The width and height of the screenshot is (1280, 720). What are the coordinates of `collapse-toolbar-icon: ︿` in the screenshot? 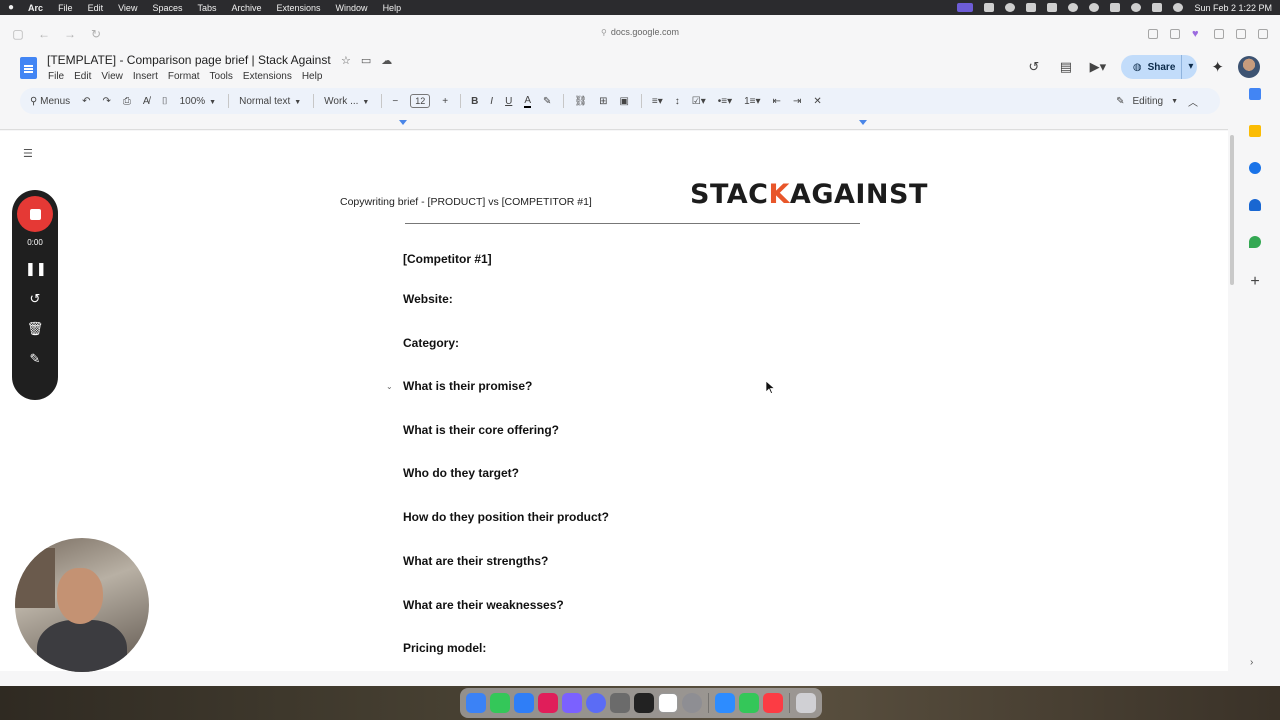 It's located at (1193, 101).